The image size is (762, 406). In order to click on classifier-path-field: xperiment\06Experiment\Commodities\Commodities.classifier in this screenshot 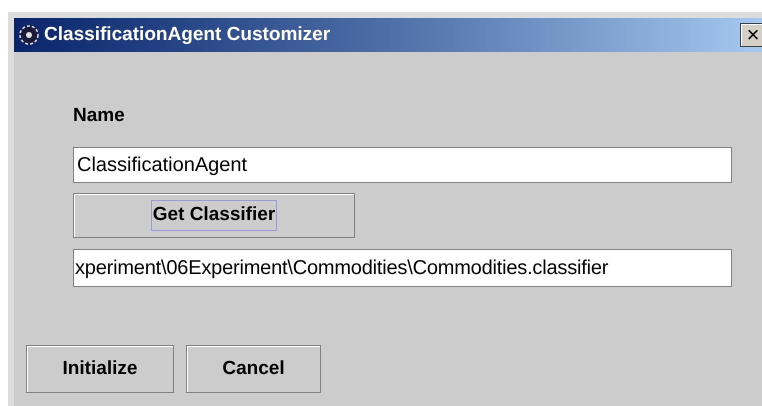, I will do `click(402, 268)`.